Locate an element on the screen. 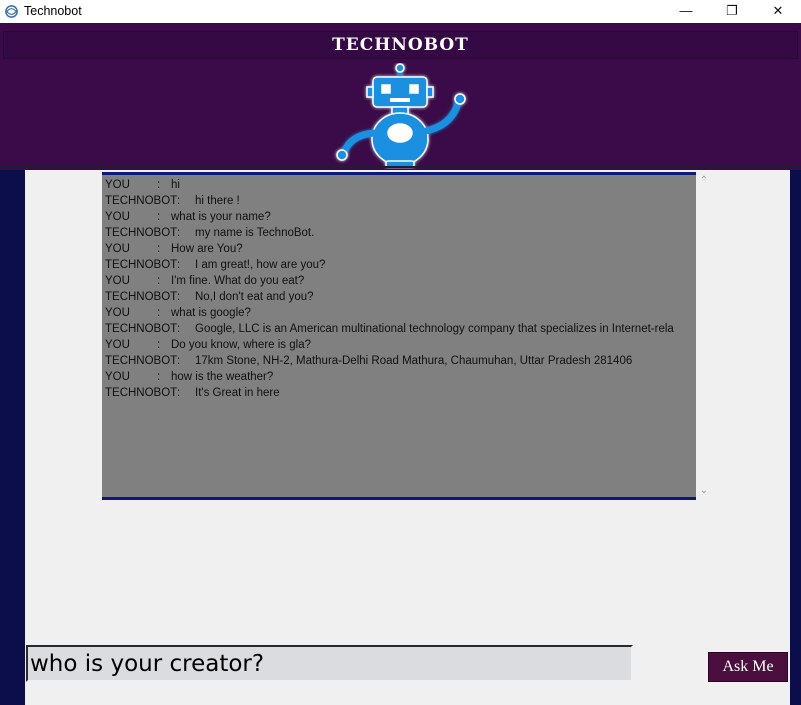 Image resolution: width=801 pixels, height=705 pixels. message-text: hi there ! is located at coordinates (217, 201).